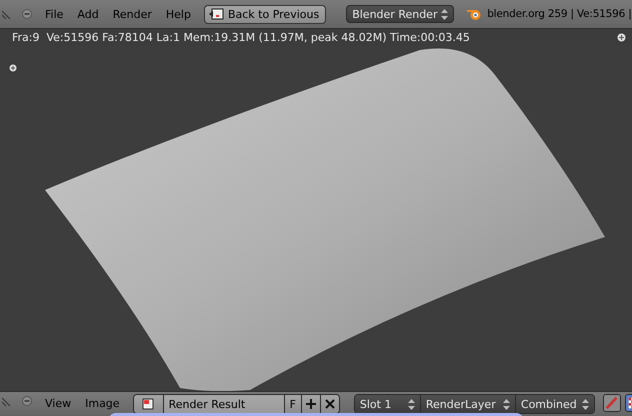 The width and height of the screenshot is (632, 416). Describe the element at coordinates (132, 14) in the screenshot. I see `menu-item: Render` at that location.